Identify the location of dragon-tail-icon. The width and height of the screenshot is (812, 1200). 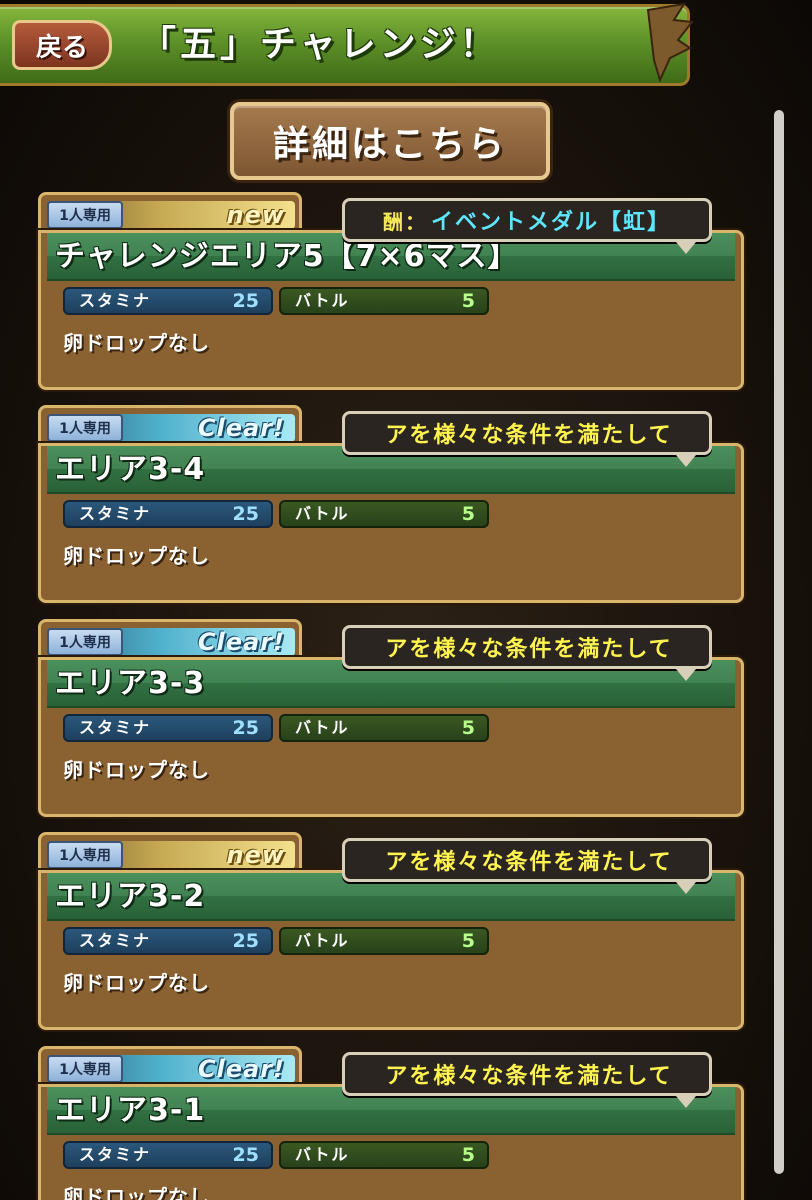
(670, 42).